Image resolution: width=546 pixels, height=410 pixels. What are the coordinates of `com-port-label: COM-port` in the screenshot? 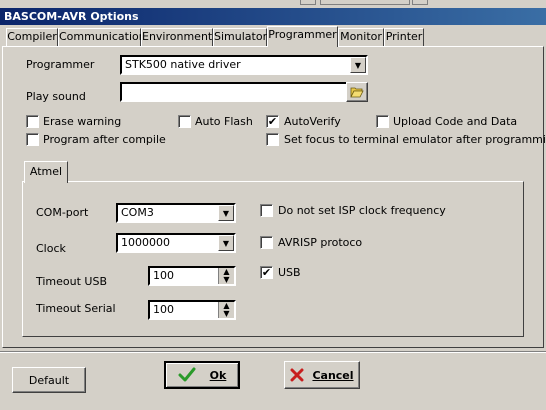 It's located at (62, 212).